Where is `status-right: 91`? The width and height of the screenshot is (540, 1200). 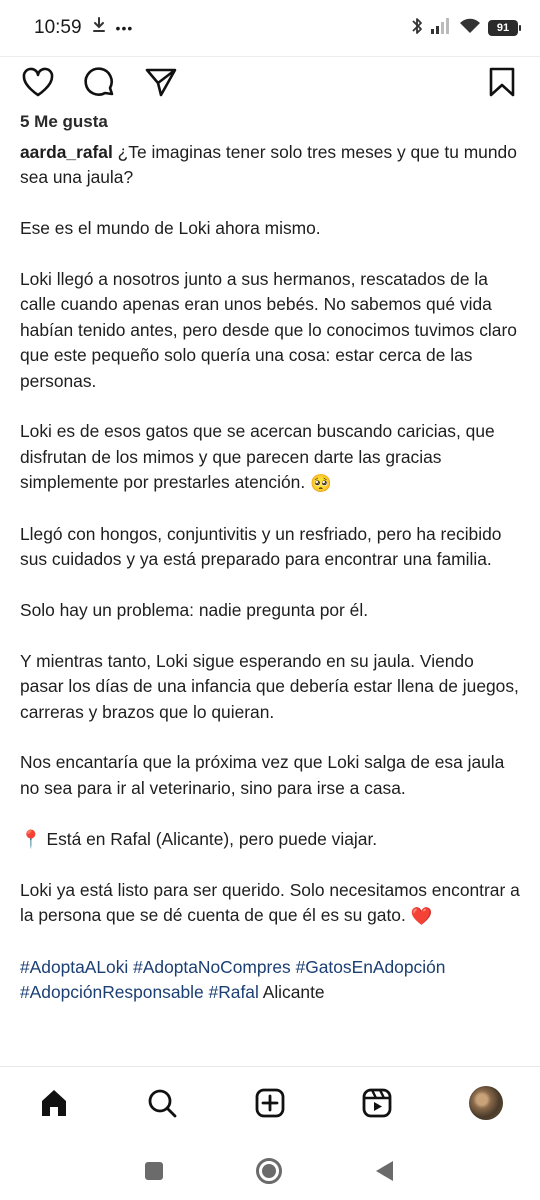
status-right: 91 is located at coordinates (465, 28).